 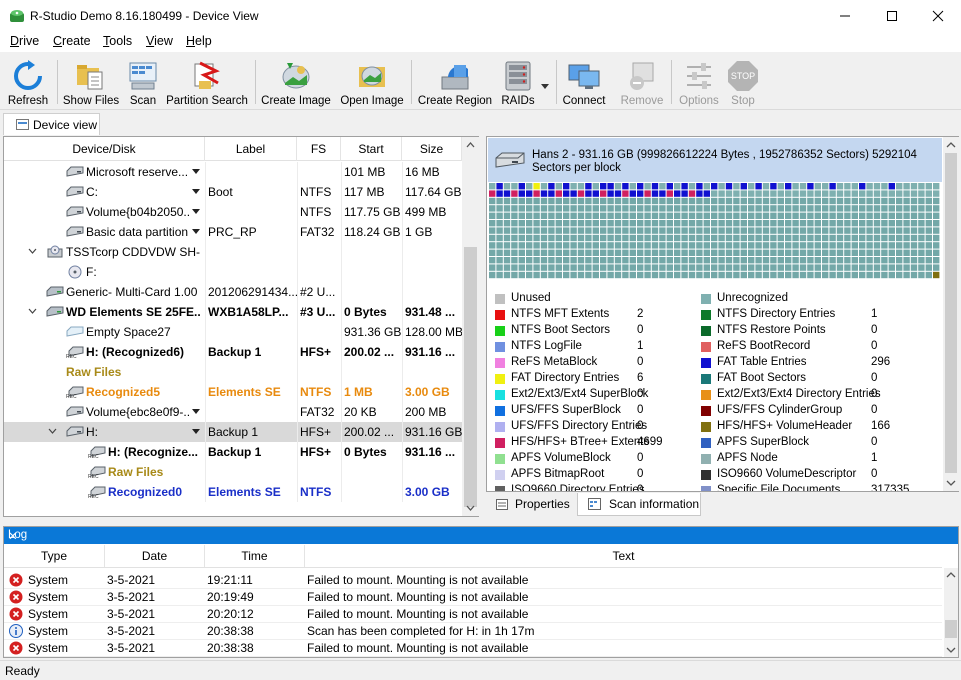 What do you see at coordinates (159, 41) in the screenshot?
I see `menu-view: View` at bounding box center [159, 41].